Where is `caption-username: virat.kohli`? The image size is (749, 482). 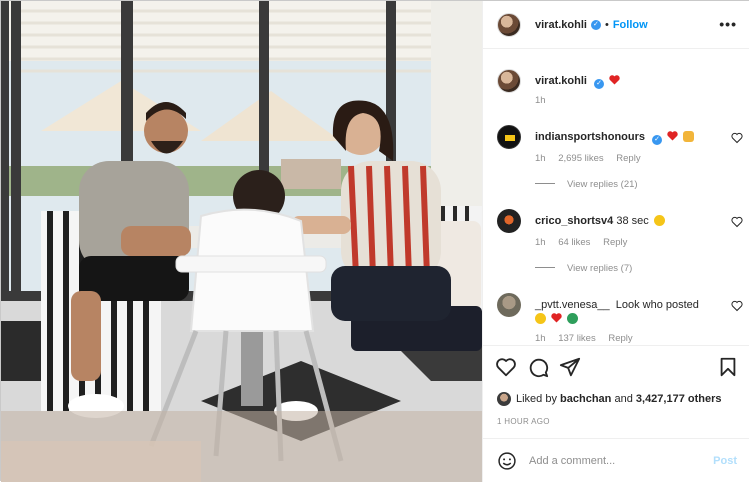
caption-username: virat.kohli is located at coordinates (561, 81).